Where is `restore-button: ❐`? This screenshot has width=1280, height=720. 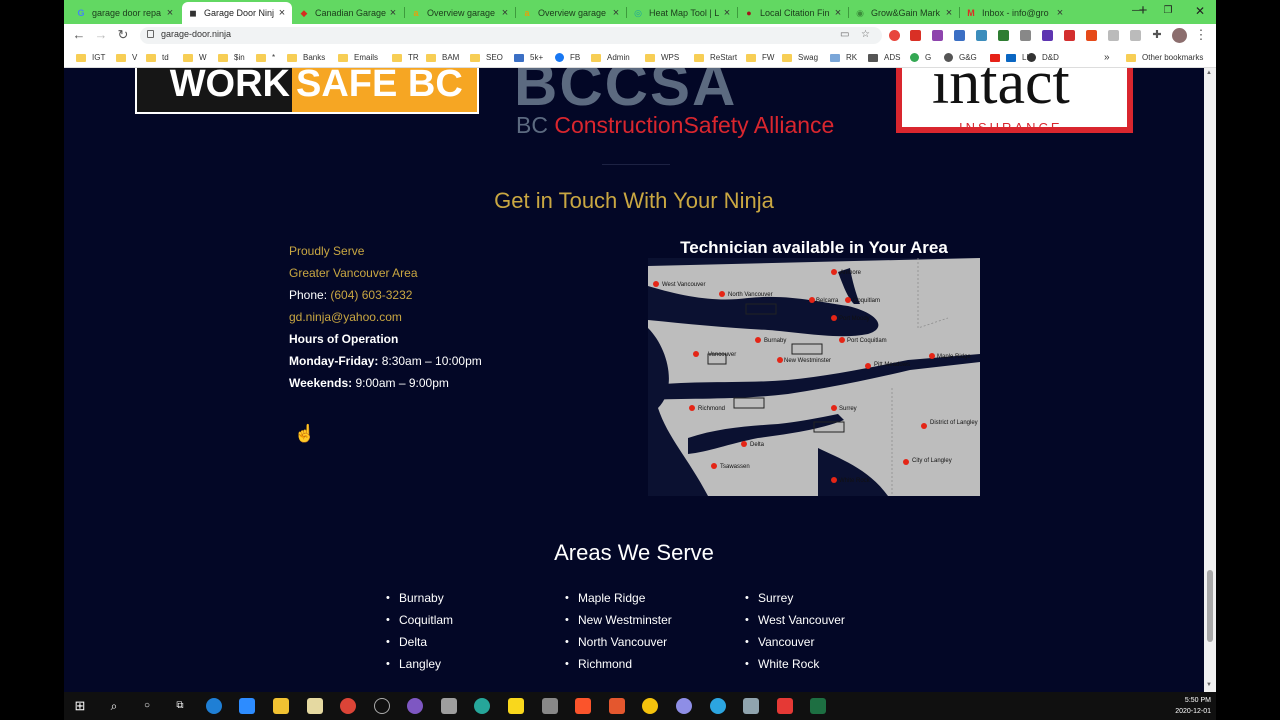 restore-button: ❐ is located at coordinates (1168, 11).